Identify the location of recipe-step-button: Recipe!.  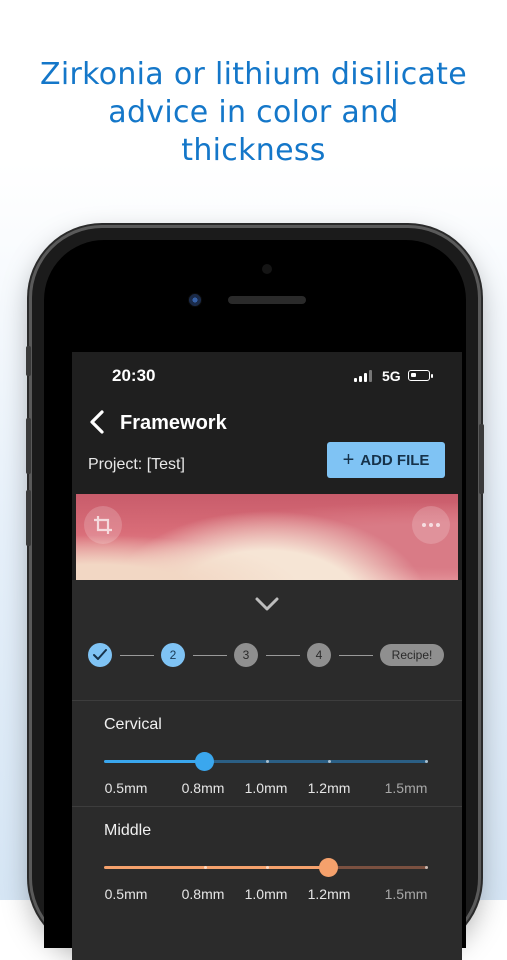
(412, 655).